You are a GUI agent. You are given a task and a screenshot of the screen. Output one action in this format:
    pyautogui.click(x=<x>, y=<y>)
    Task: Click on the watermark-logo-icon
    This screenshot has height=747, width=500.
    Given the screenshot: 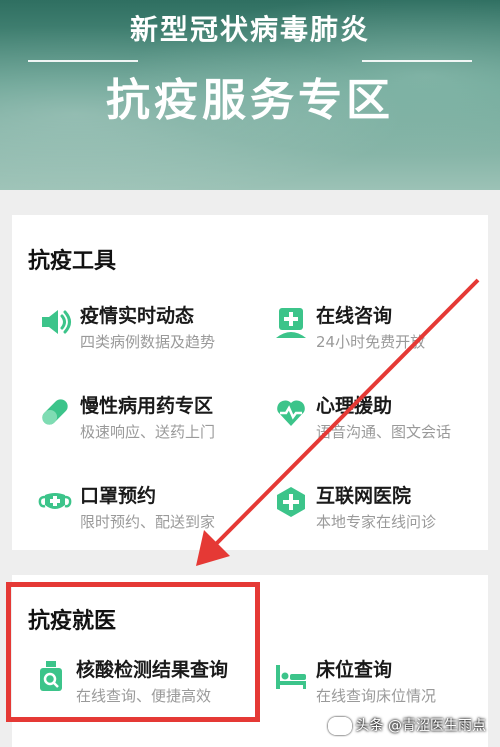 What is the action you would take?
    pyautogui.click(x=339, y=726)
    